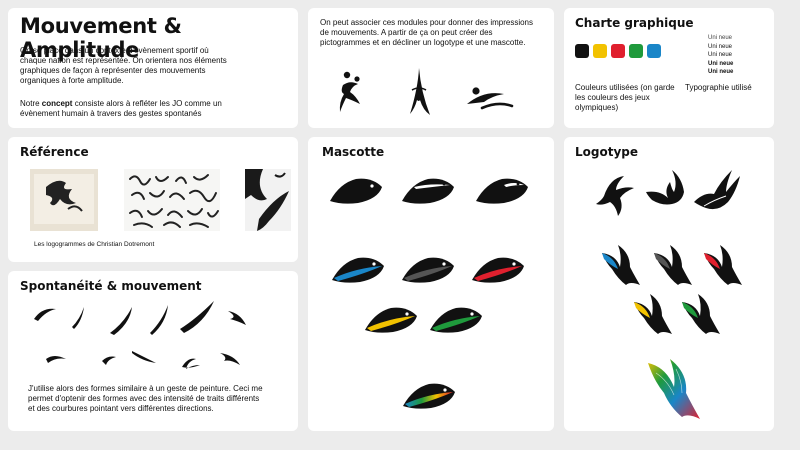  Describe the element at coordinates (54, 152) in the screenshot. I see `reference-title: Référence` at that location.